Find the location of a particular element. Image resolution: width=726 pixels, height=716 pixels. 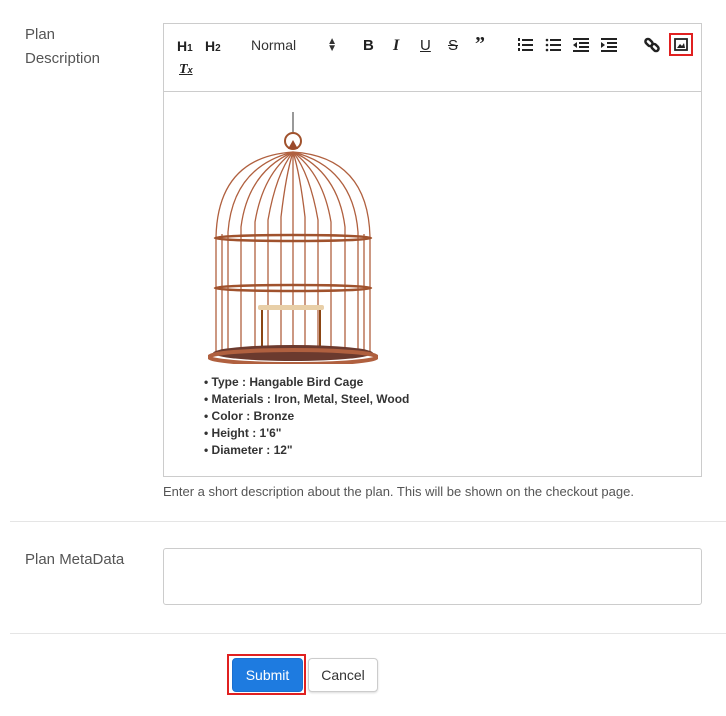

label-line-2: Description is located at coordinates (63, 58).